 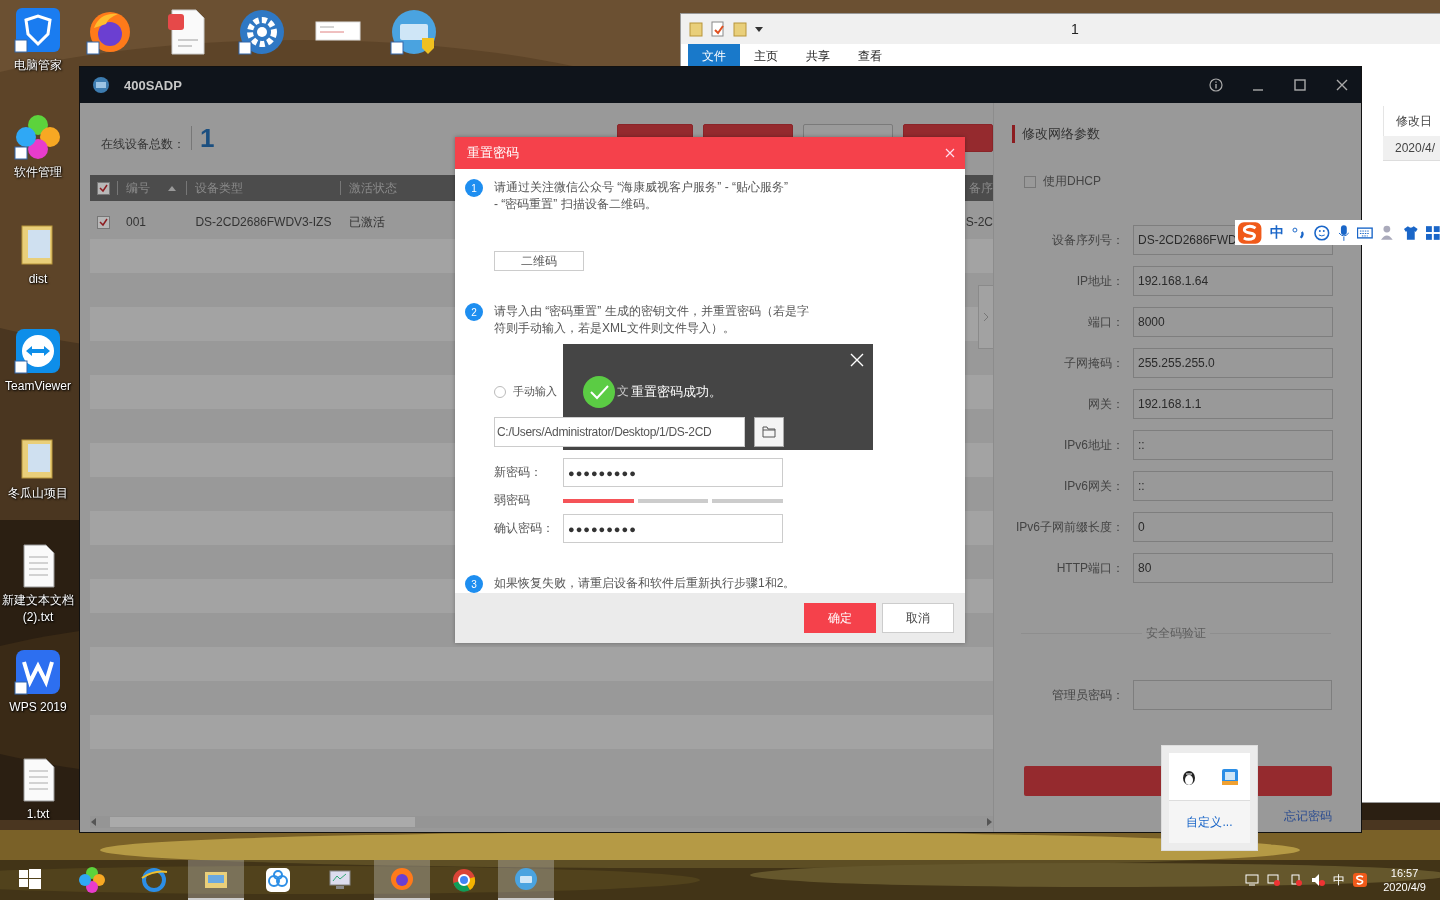 What do you see at coordinates (1233, 281) in the screenshot?
I see `input-field: 192.168.1.64` at bounding box center [1233, 281].